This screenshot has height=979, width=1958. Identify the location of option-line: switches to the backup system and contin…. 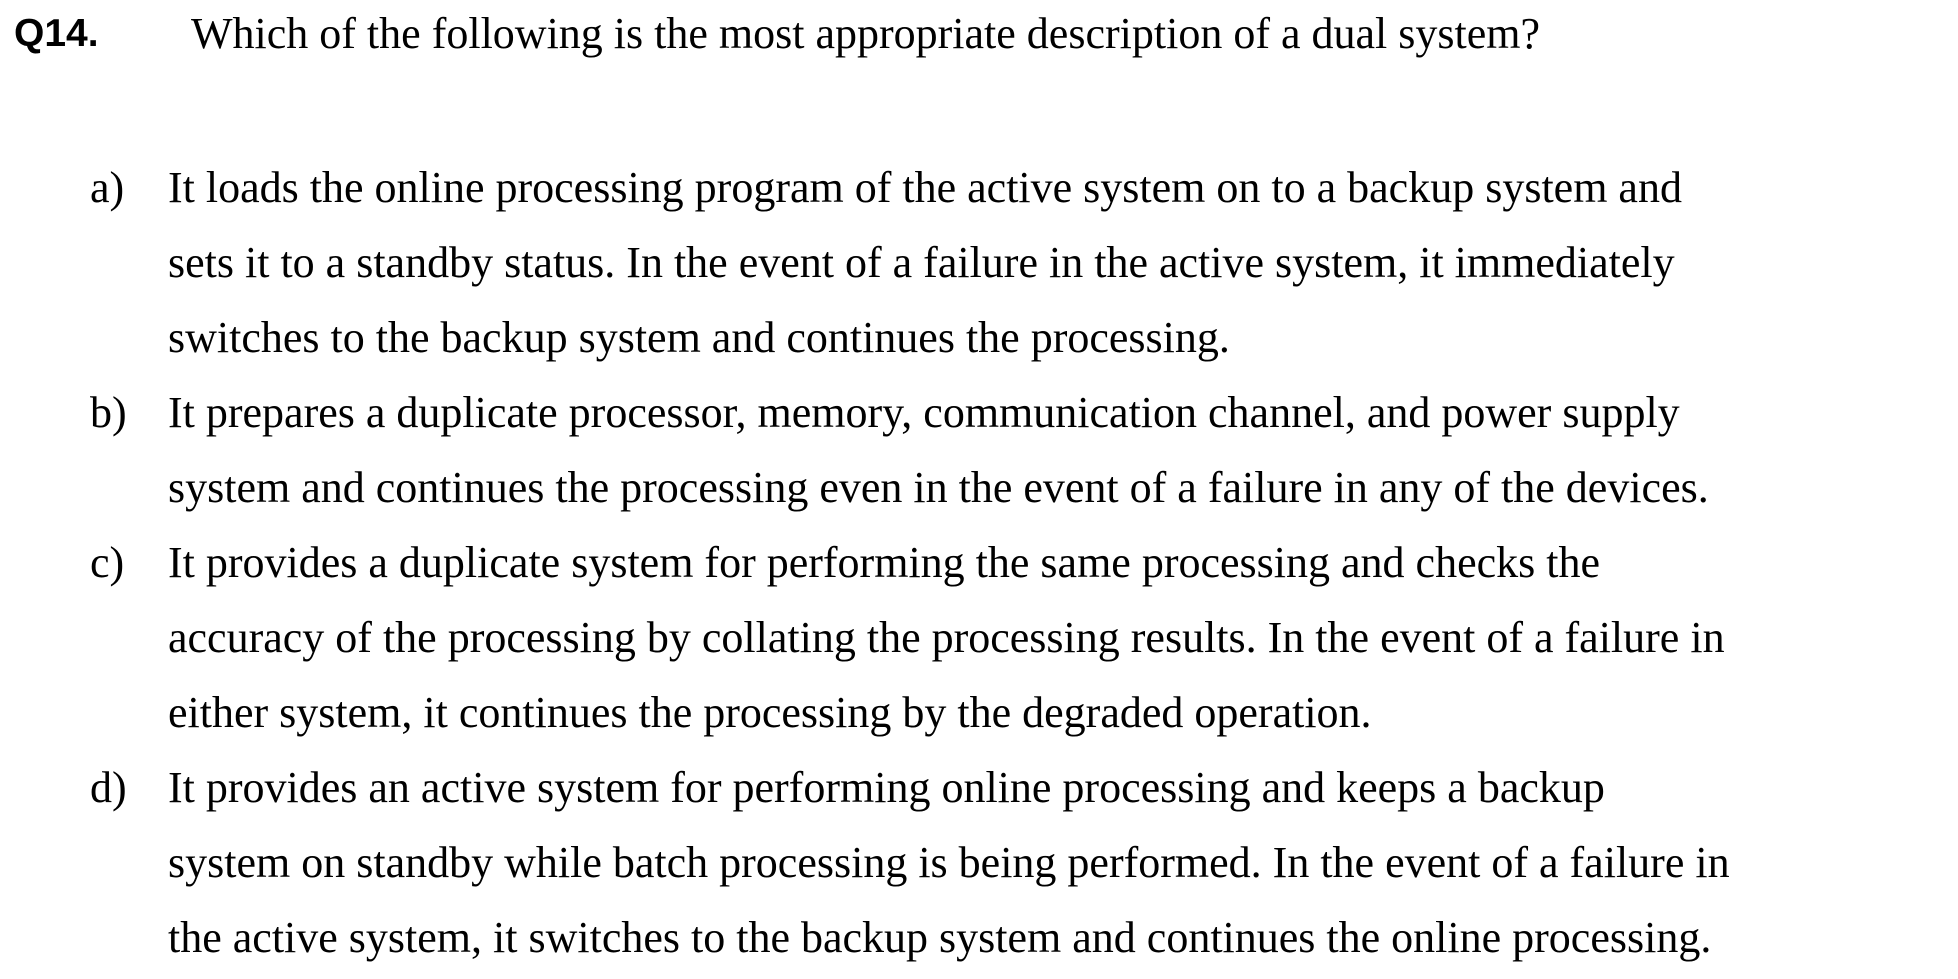
(699, 337).